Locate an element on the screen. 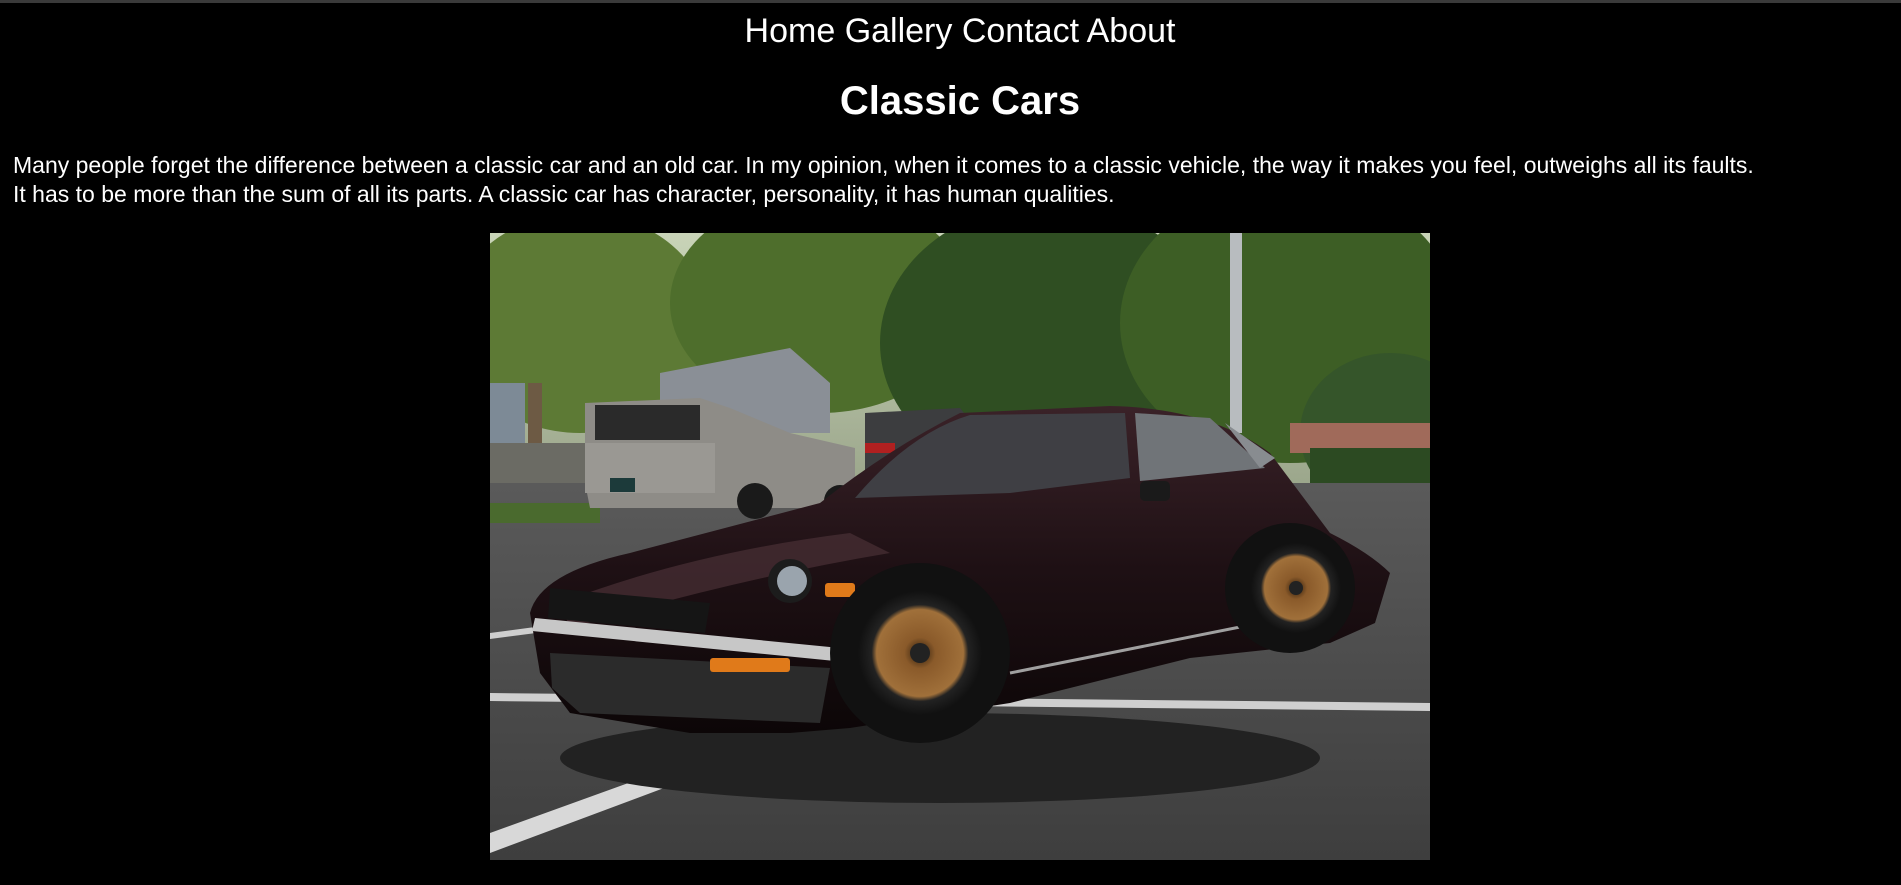 The width and height of the screenshot is (1901, 885). window-top-border is located at coordinates (950, 1).